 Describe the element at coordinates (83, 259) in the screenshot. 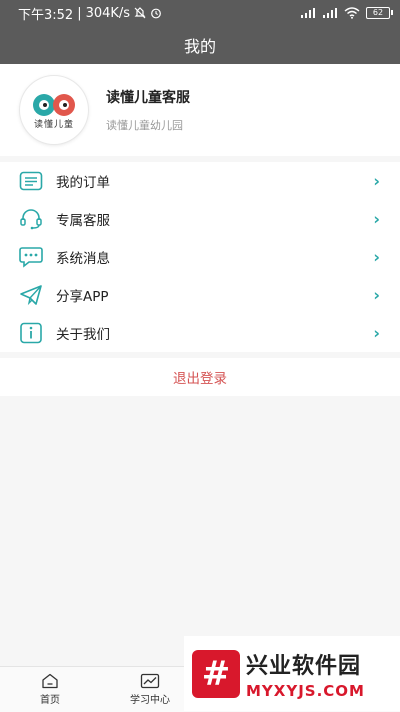

I see `menu-item-label: 系统消息` at that location.